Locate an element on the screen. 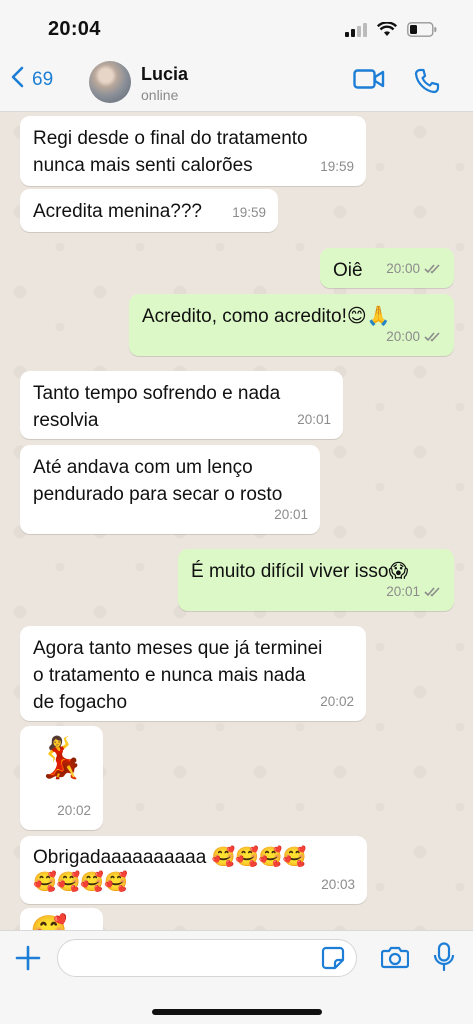 The width and height of the screenshot is (473, 1024). phone-call-icon is located at coordinates (427, 83).